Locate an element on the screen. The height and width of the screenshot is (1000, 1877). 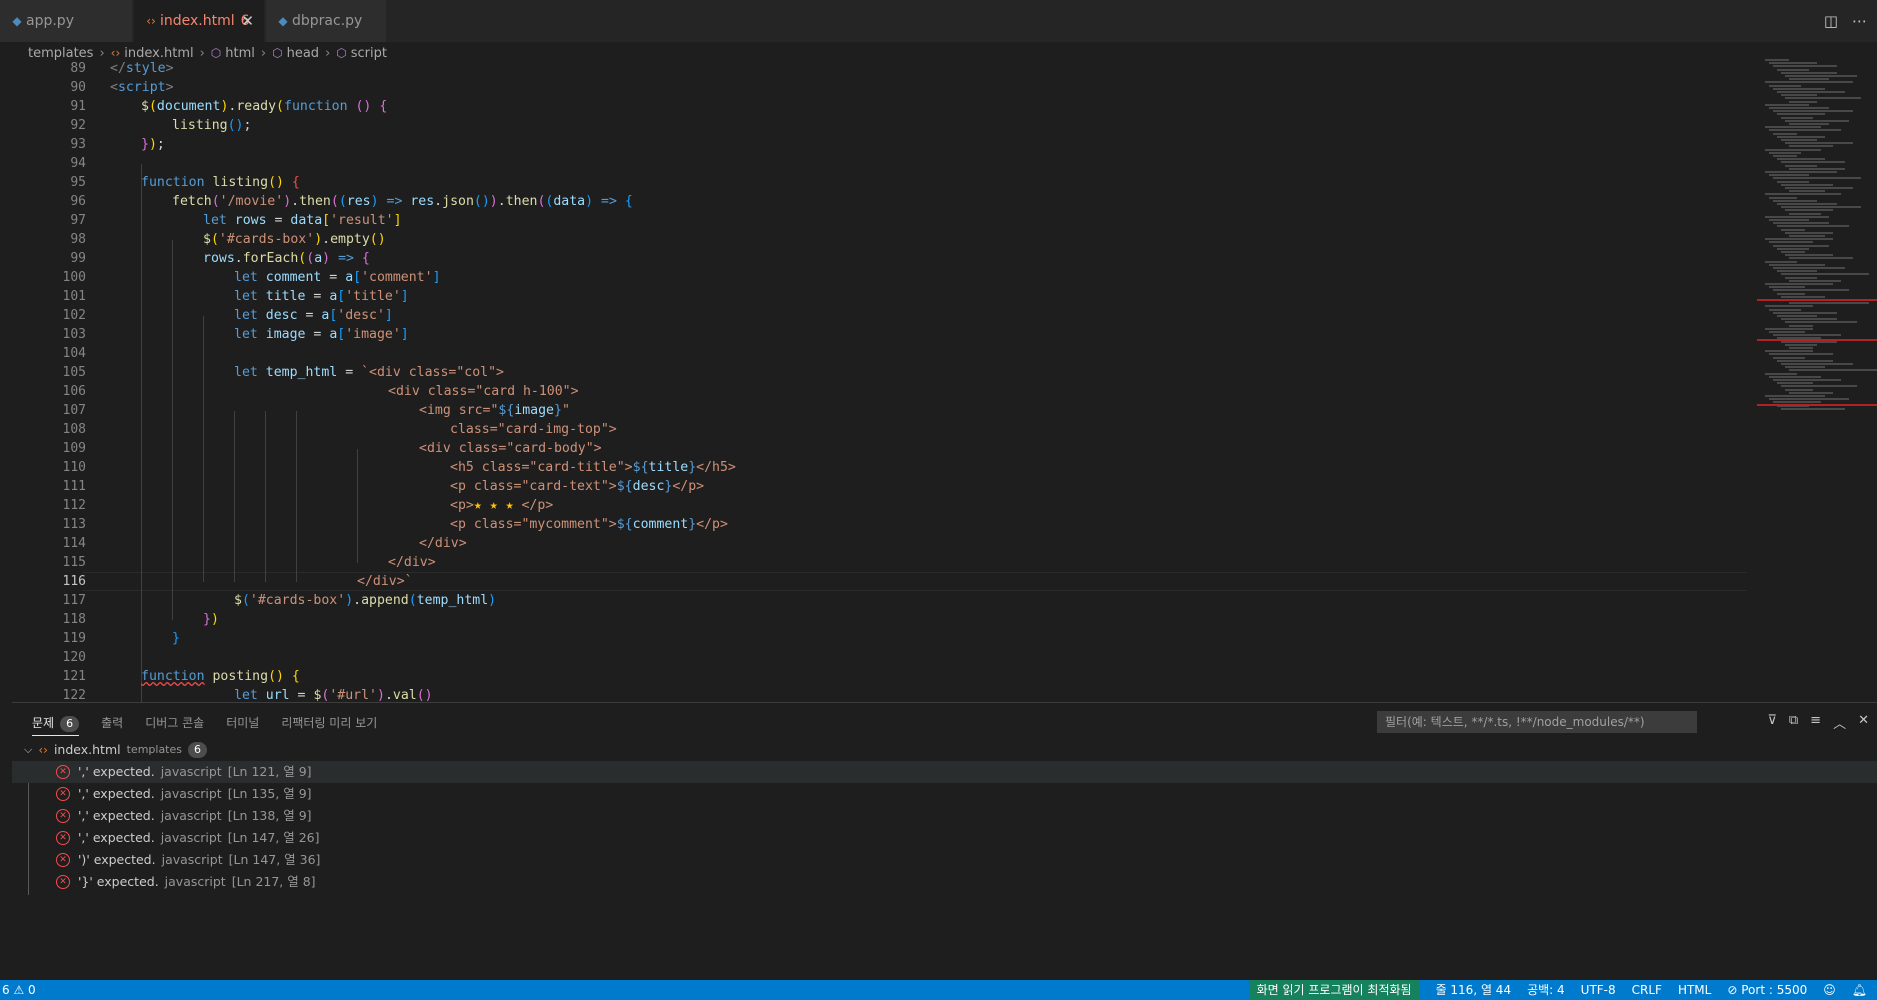
status-encoding: UTF-8 is located at coordinates (1598, 990).